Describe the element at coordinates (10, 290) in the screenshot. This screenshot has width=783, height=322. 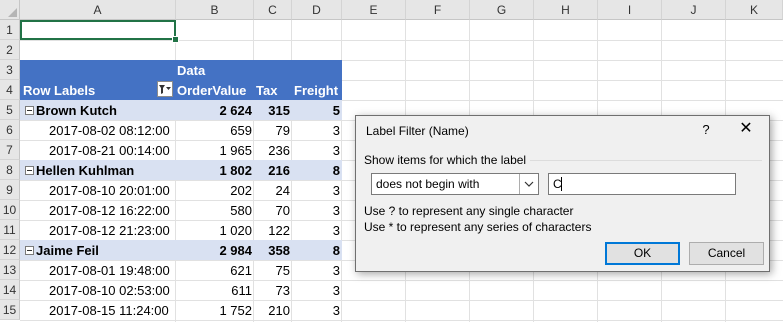
I see `row-header-14: 14` at that location.